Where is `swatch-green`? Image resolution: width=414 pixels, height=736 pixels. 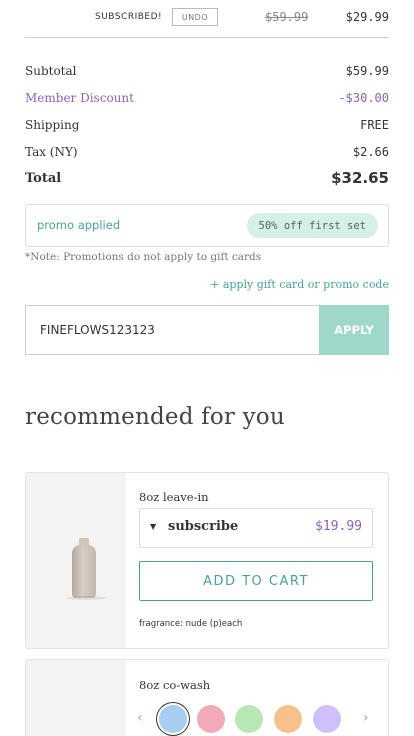
swatch-green is located at coordinates (249, 719).